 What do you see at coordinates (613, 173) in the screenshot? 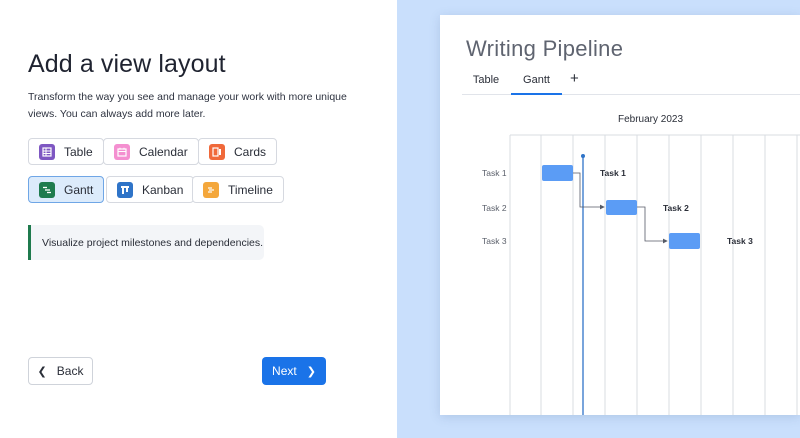
I see `gantt-bar-label: Task 1` at bounding box center [613, 173].